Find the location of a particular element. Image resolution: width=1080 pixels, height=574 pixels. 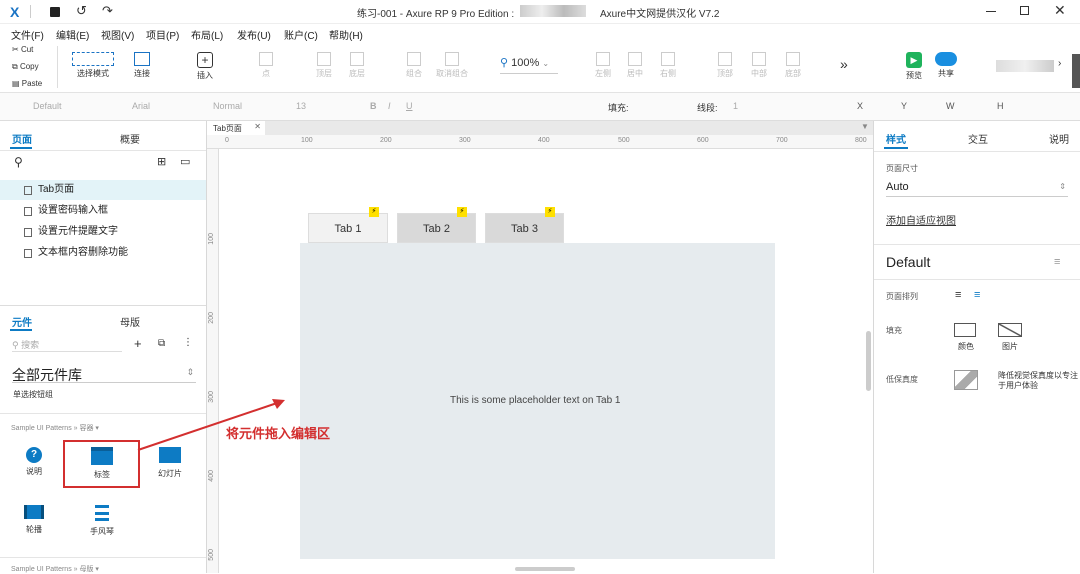

preview-button: ▶ 预览 is located at coordinates (914, 66).